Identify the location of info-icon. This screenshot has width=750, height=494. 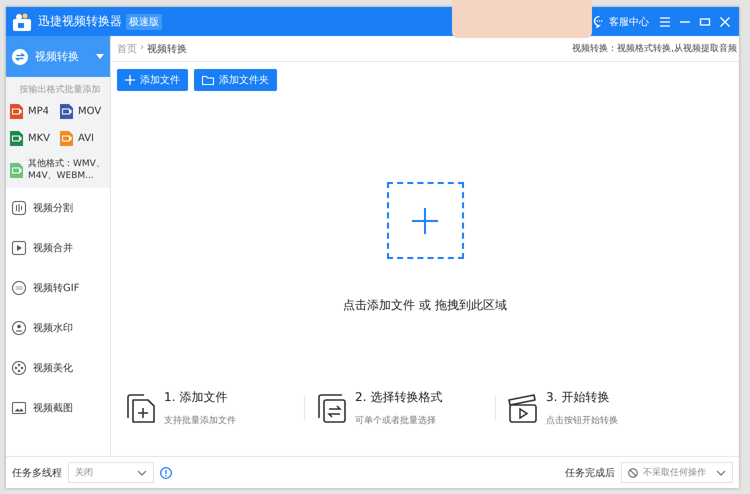
(166, 472).